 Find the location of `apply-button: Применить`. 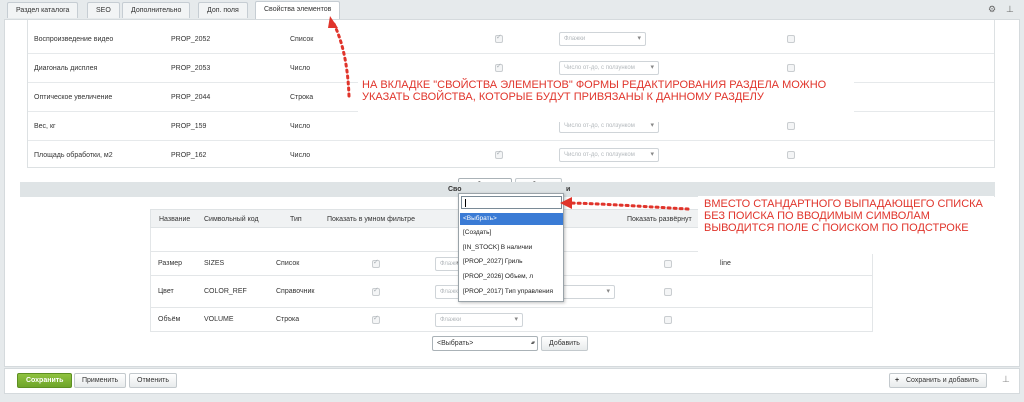

apply-button: Применить is located at coordinates (100, 380).